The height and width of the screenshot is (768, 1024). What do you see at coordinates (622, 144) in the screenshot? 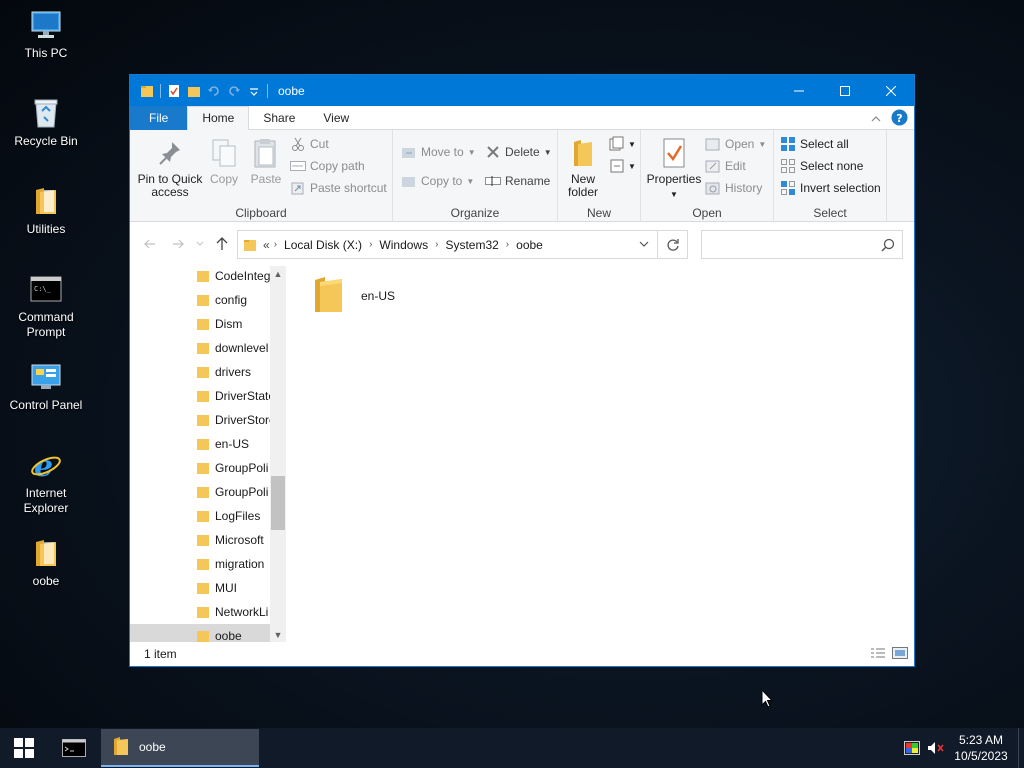
I see `new-item-button: ▼` at bounding box center [622, 144].